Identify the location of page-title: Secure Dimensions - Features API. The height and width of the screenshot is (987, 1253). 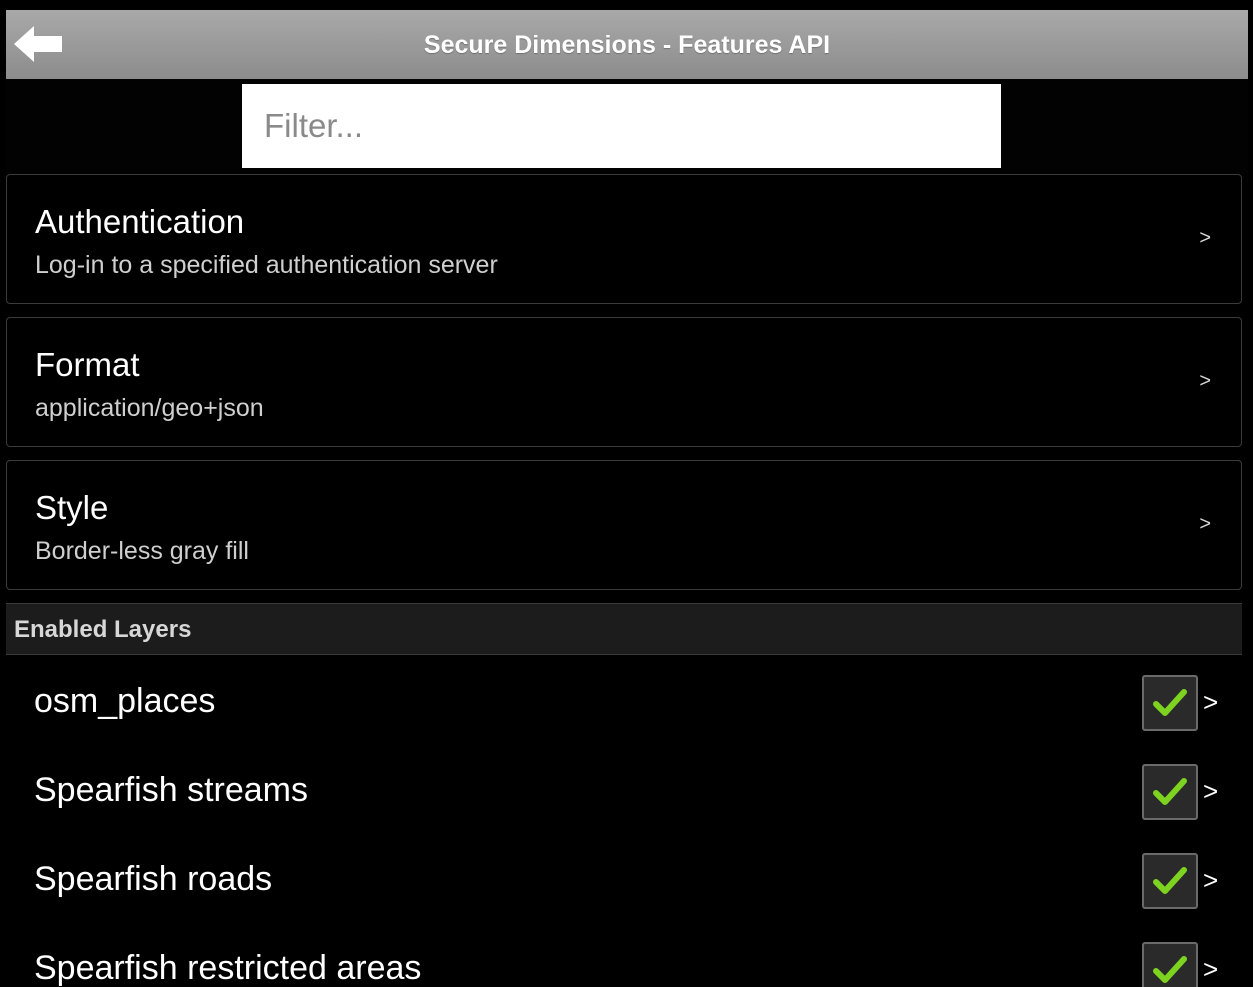
(627, 45).